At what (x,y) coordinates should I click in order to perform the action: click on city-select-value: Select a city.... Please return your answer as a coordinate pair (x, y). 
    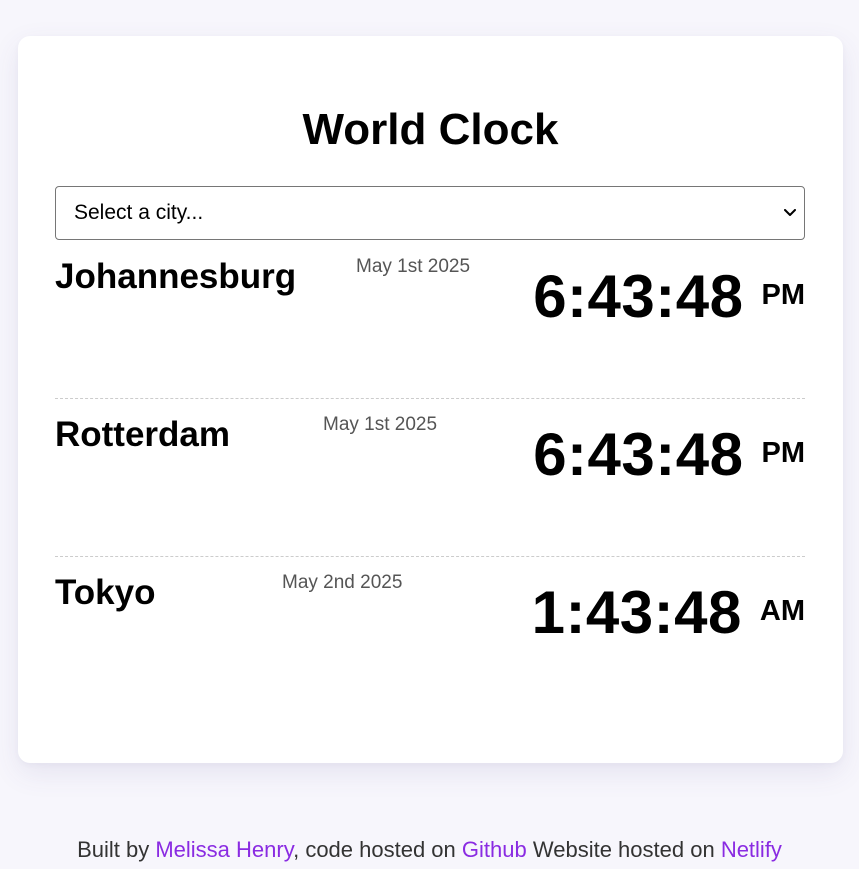
    Looking at the image, I should click on (139, 212).